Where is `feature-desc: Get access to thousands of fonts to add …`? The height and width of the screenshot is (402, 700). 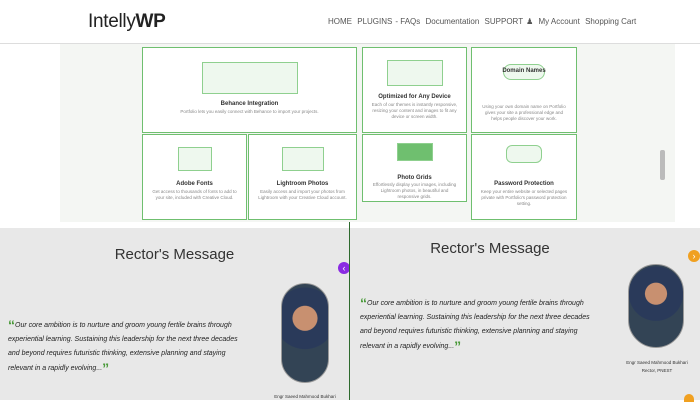 feature-desc: Get access to thousands of fonts to add … is located at coordinates (194, 194).